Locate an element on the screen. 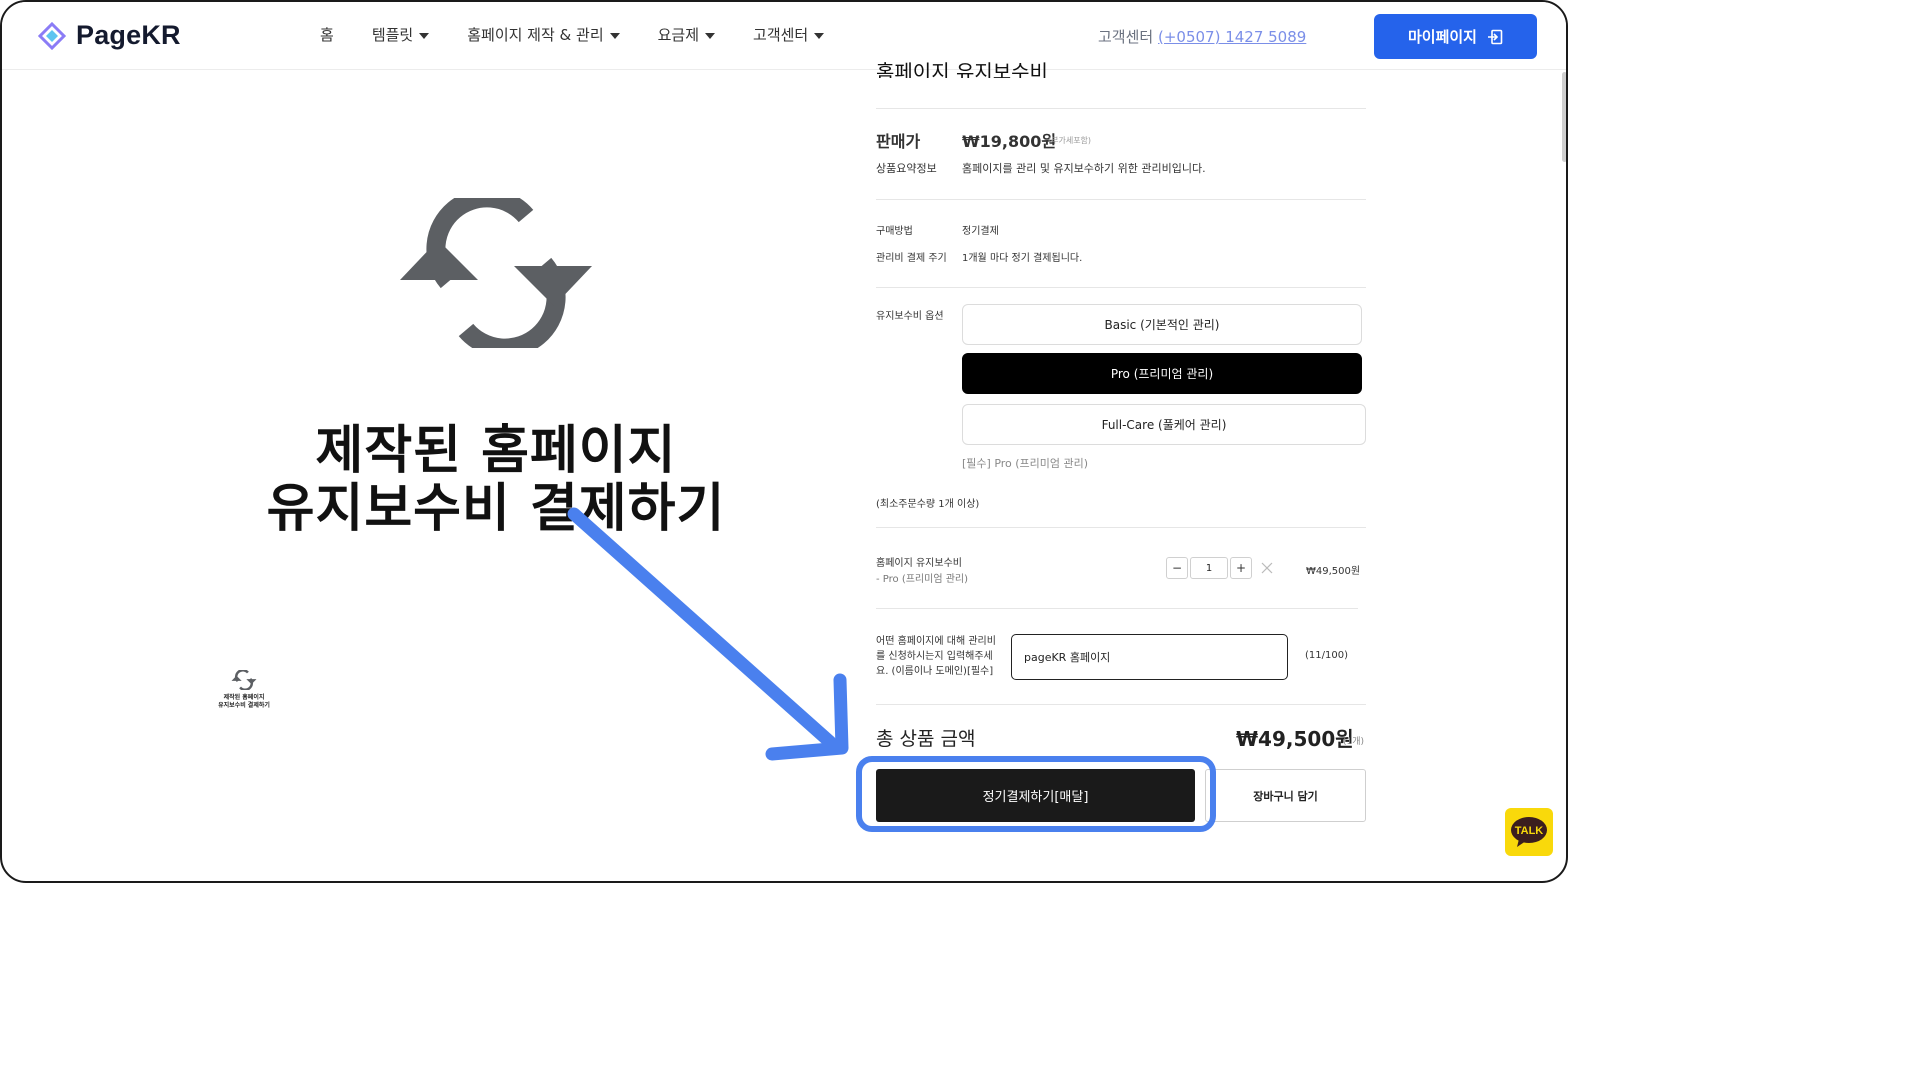  min-order-note: (최소주문수량 1개 이상) is located at coordinates (928, 504).